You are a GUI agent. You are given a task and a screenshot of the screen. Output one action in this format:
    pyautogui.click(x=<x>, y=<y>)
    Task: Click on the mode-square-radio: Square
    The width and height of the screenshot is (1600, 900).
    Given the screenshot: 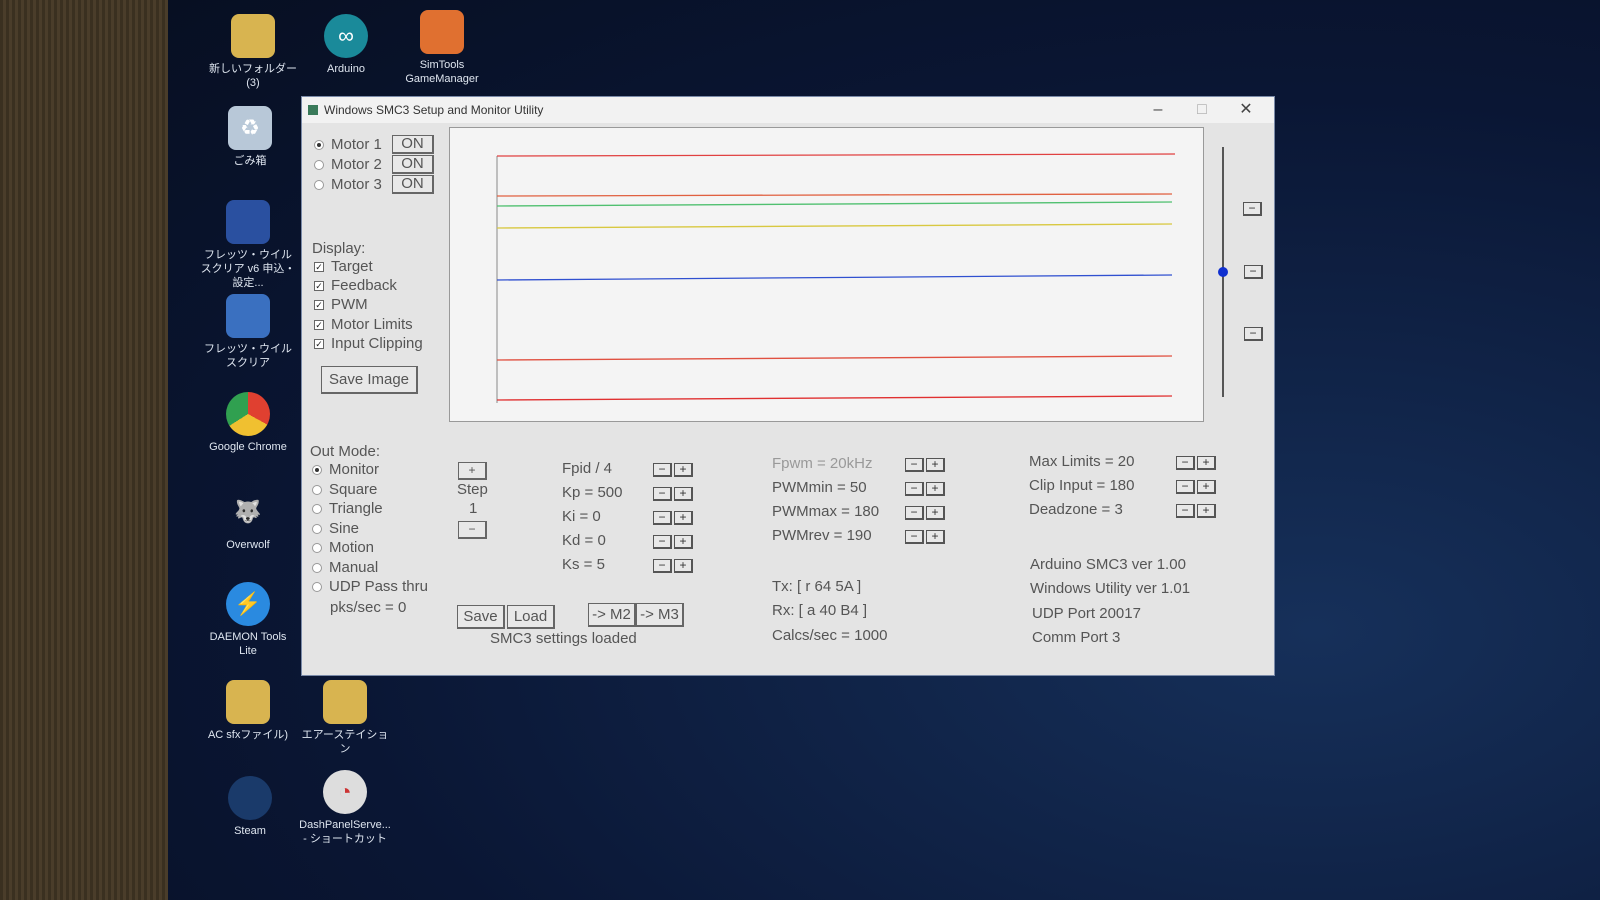 What is the action you would take?
    pyautogui.click(x=344, y=490)
    